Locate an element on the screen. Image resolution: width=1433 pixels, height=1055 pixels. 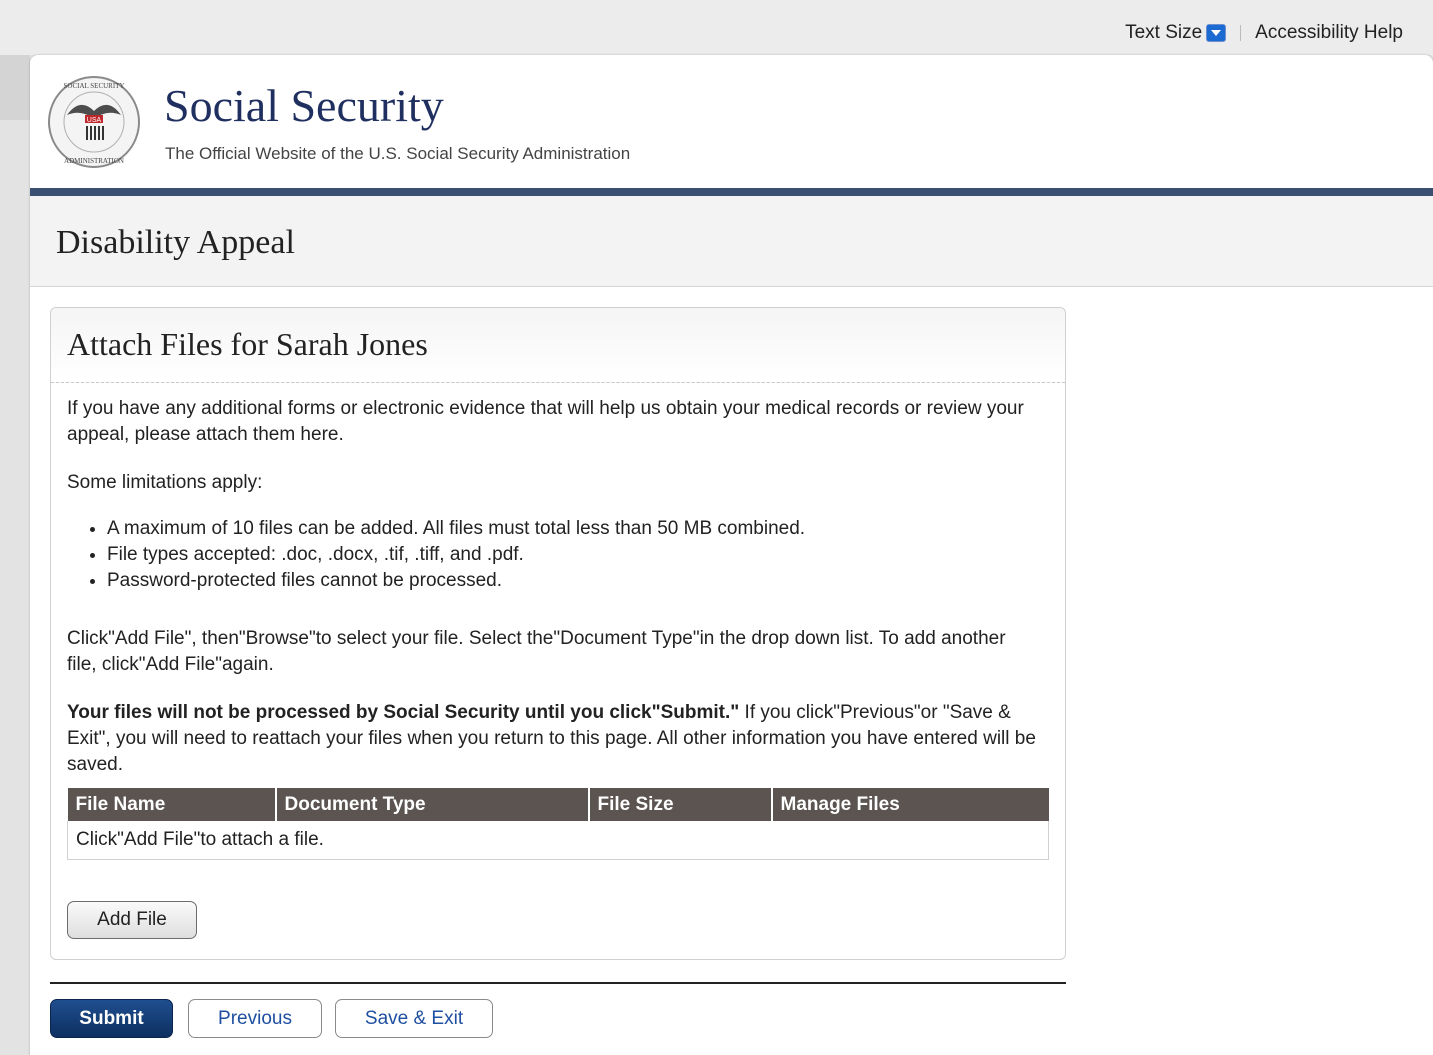
col-file-size: File Size is located at coordinates (679, 804).